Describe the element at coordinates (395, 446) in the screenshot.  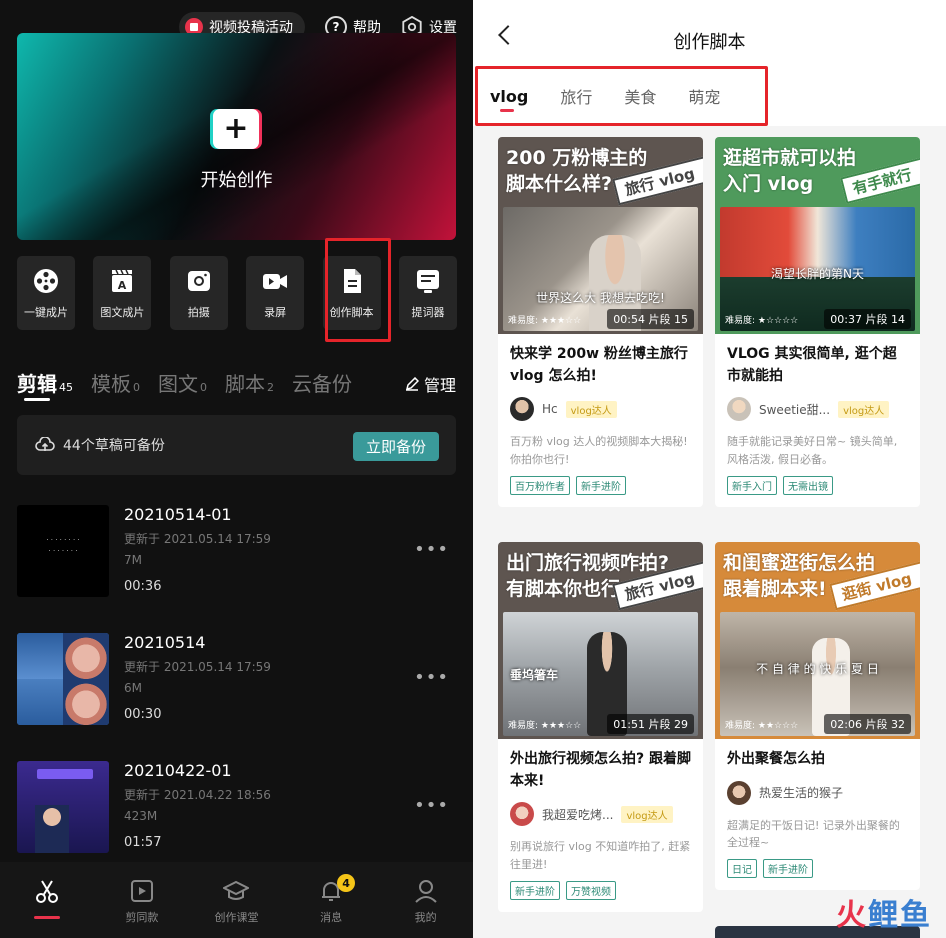
I see `backup-now-button: 立即备份` at that location.